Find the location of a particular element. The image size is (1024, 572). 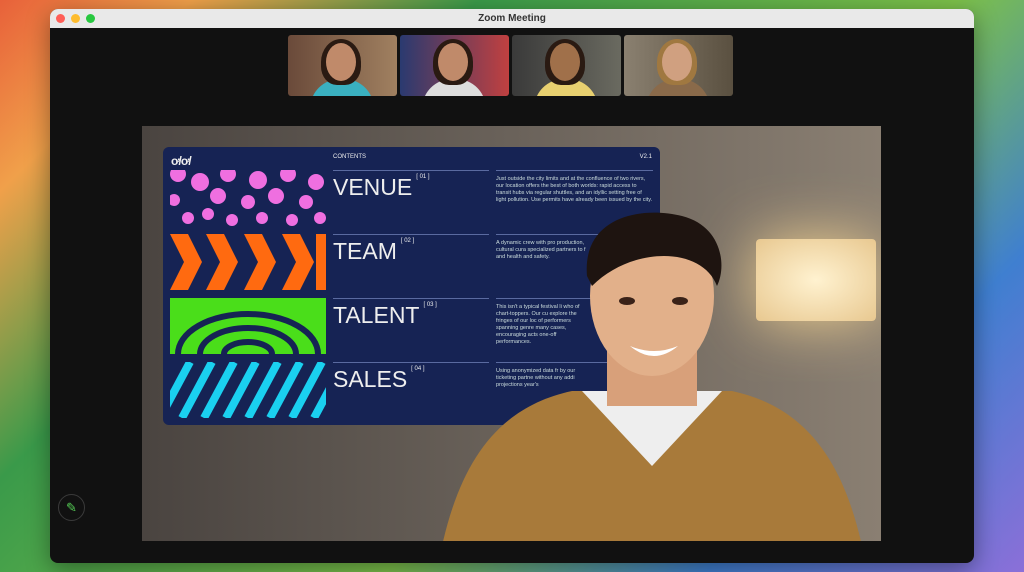

pencil-icon: ✎ is located at coordinates (71, 507).